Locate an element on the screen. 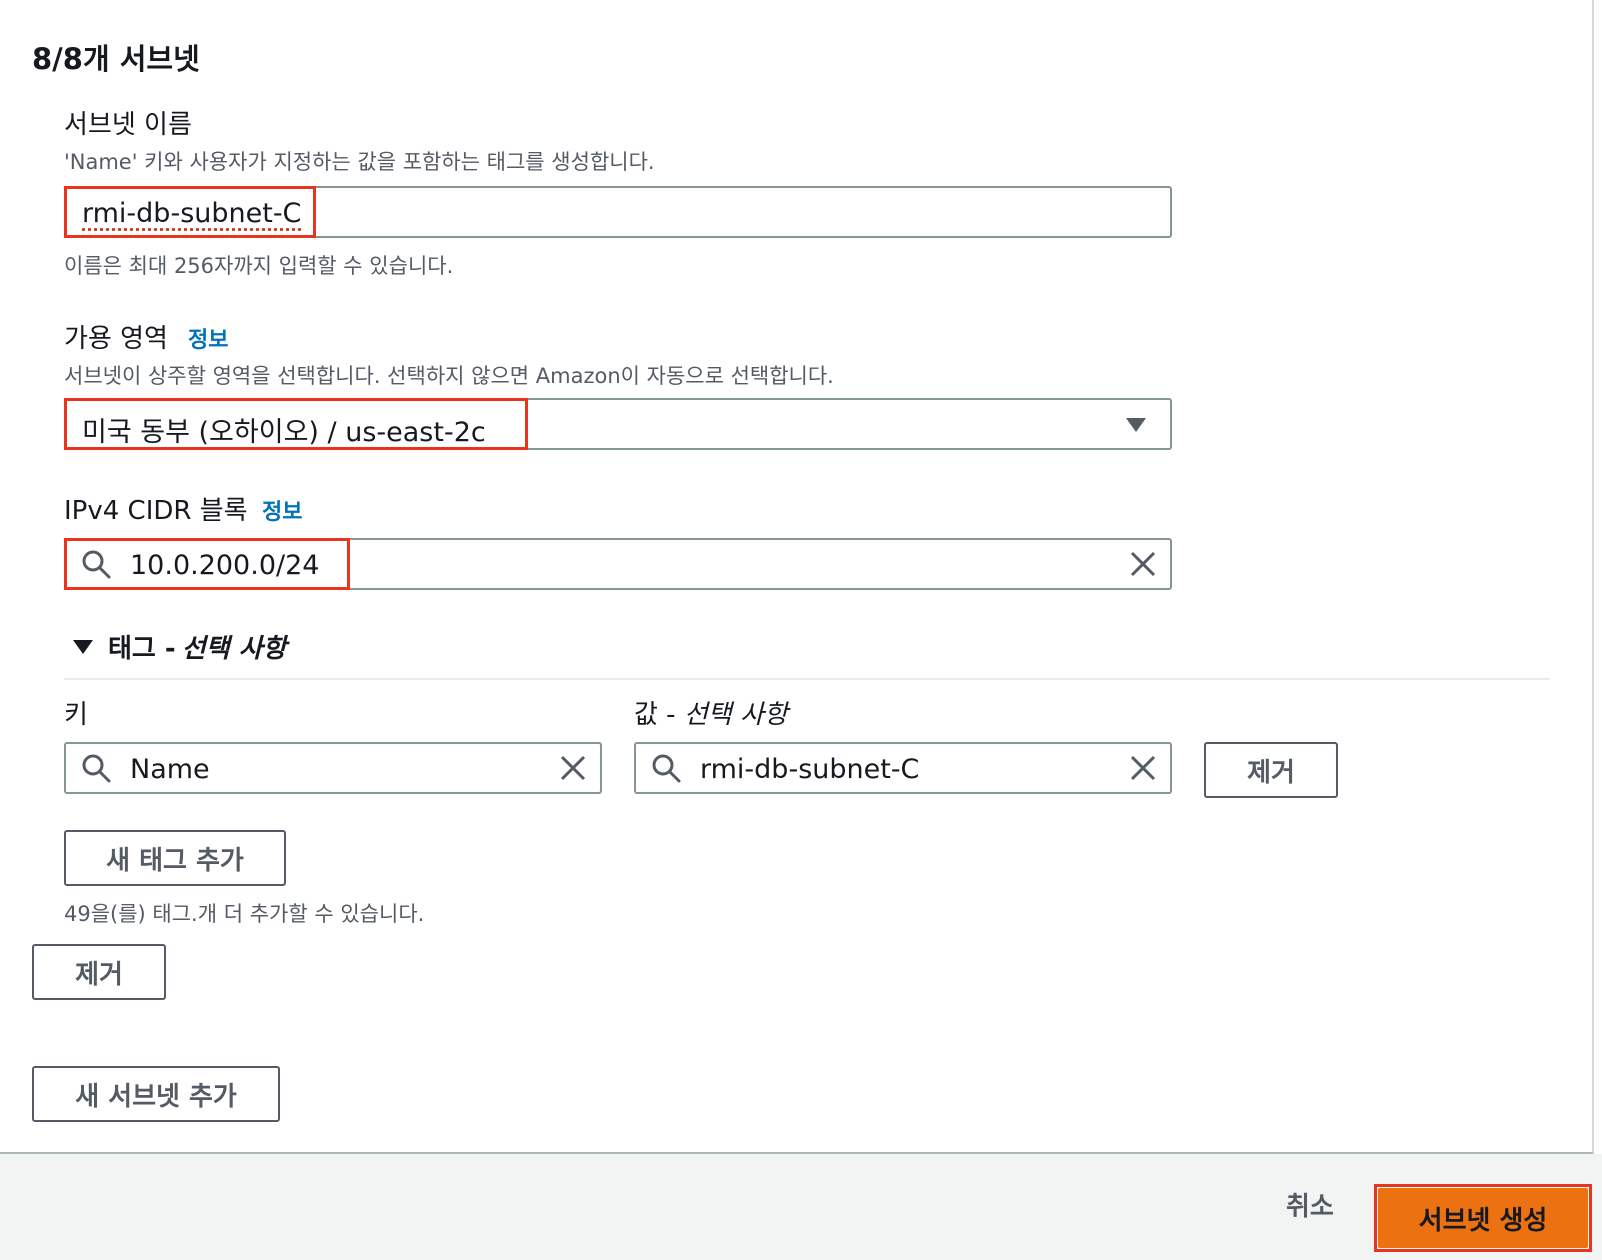  ipv4-cidr-info-link: 정보 is located at coordinates (282, 510).